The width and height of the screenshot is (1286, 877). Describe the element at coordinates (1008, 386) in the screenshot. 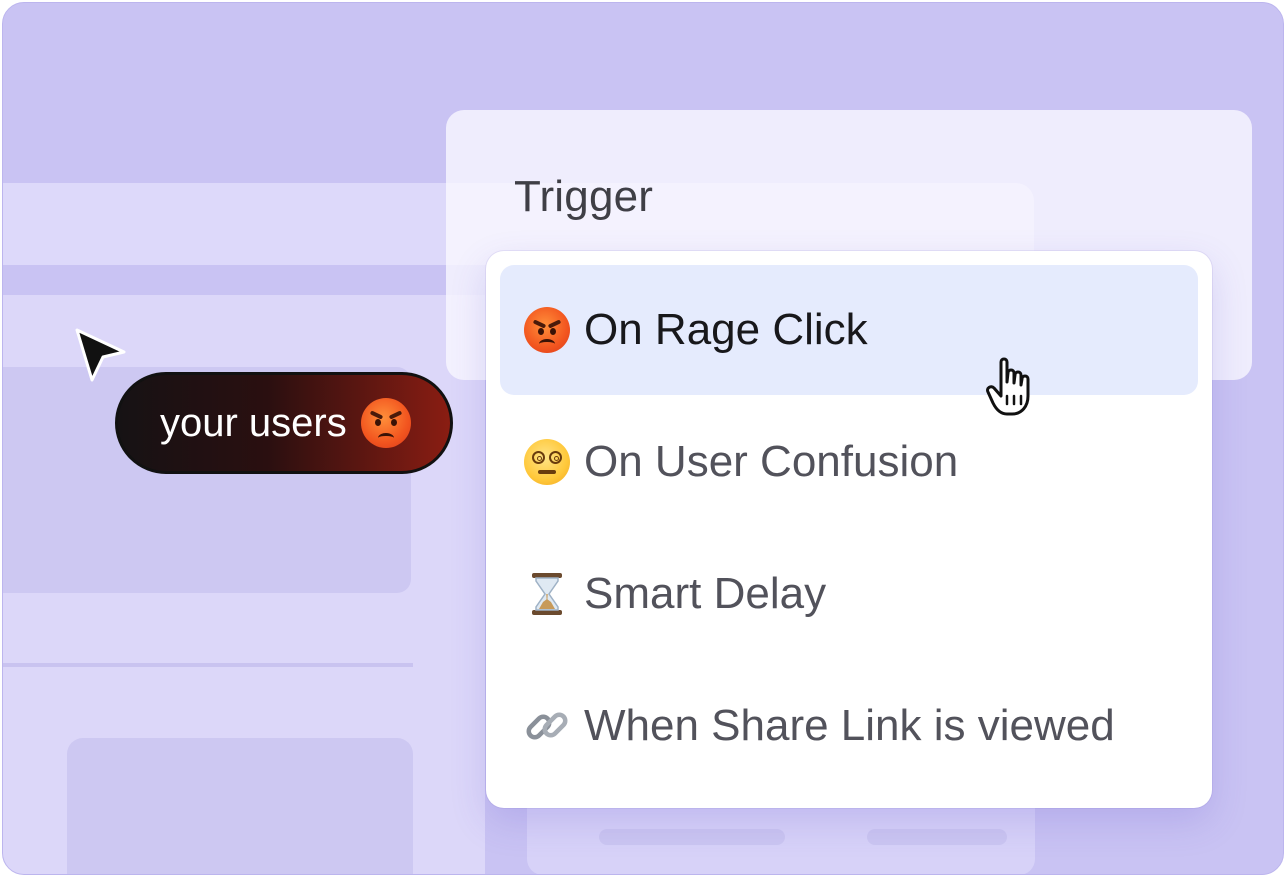

I see `hand-pointer-cursor-icon` at that location.